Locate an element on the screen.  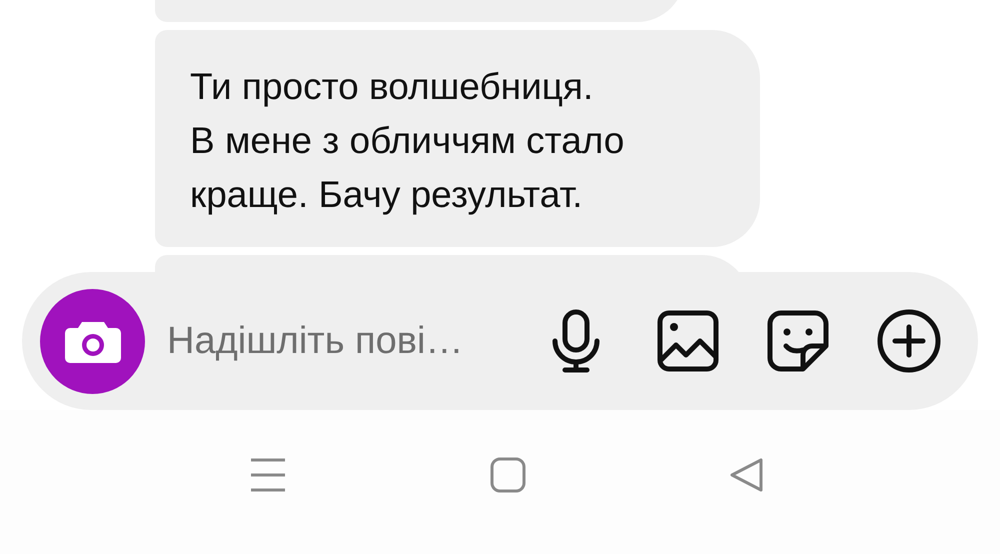
image-icon is located at coordinates (688, 341).